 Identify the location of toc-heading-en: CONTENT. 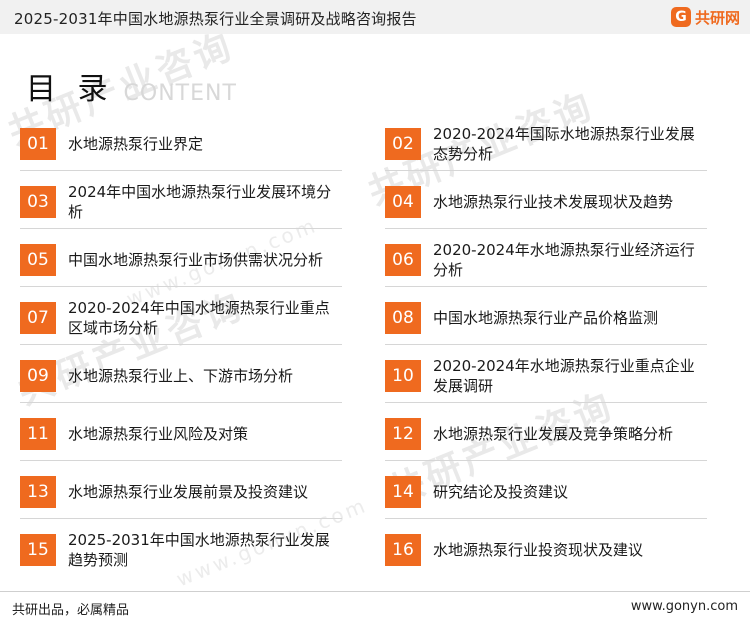
(180, 93).